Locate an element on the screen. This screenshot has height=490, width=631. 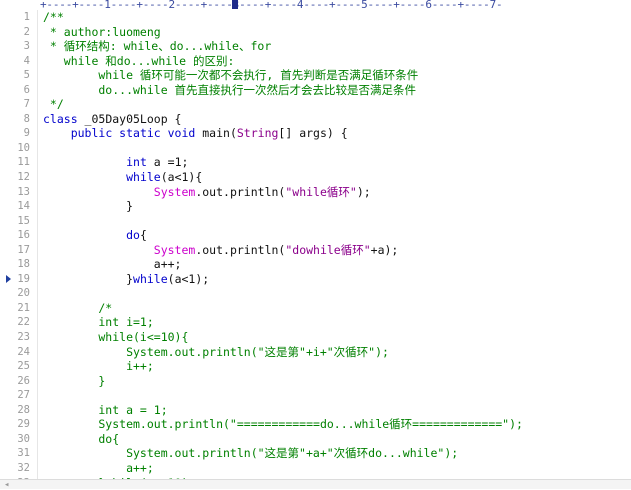
code-line: 30 do{ is located at coordinates (315, 439).